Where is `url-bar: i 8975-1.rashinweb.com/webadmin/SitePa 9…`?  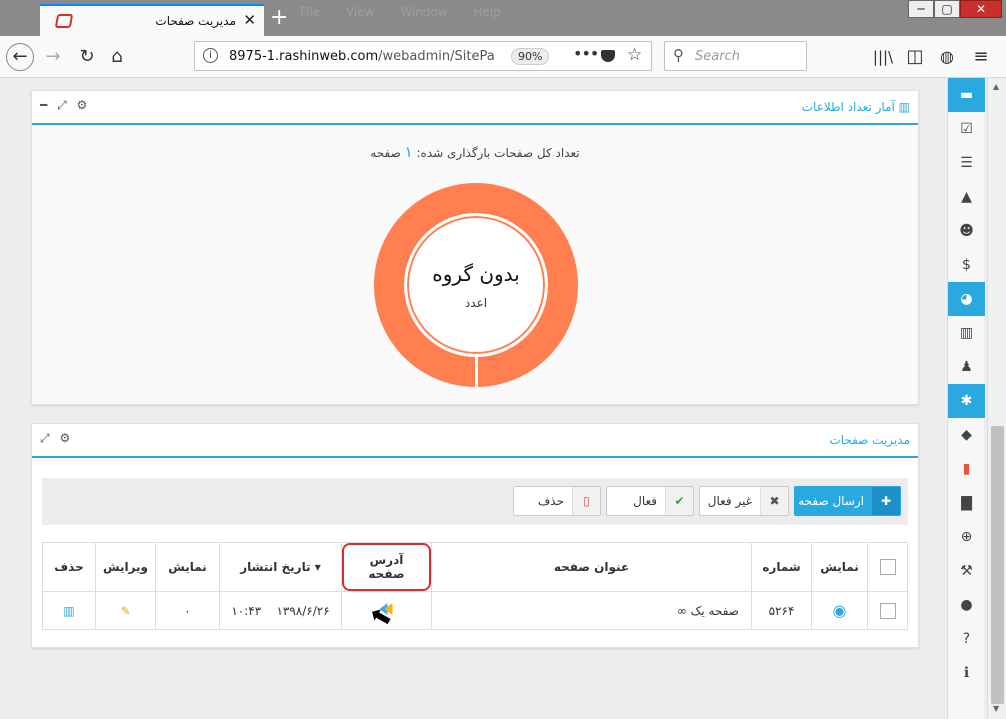
url-bar: i 8975-1.rashinweb.com/webadmin/SitePa 9… is located at coordinates (423, 56).